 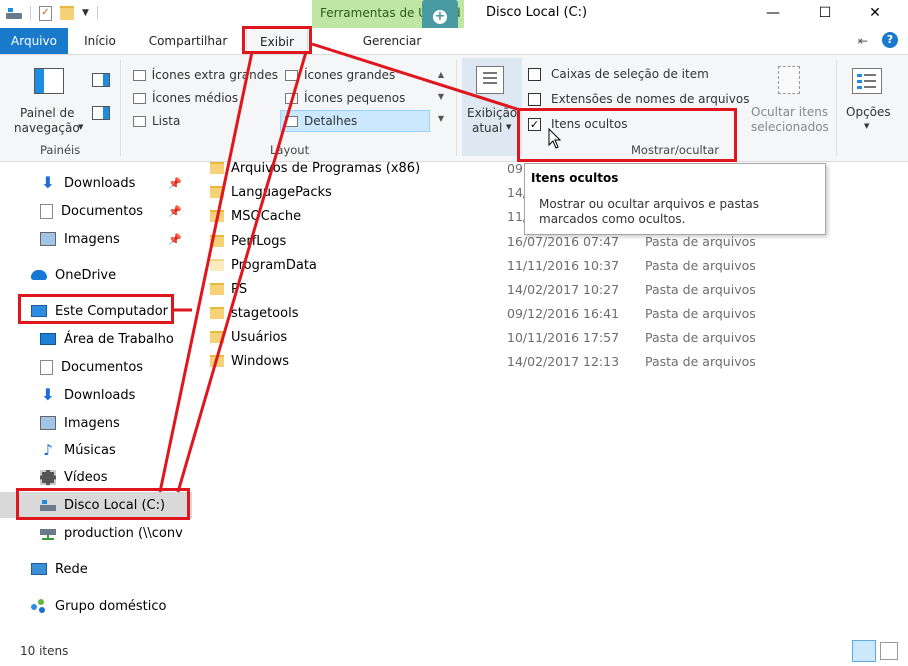 What do you see at coordinates (44, 651) in the screenshot?
I see `item-count: 10 itens` at bounding box center [44, 651].